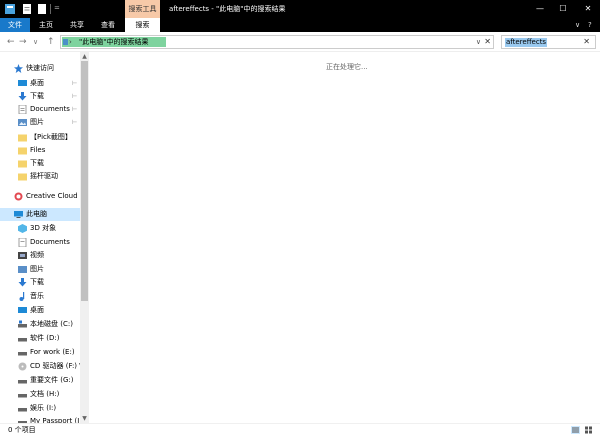  I want to click on nav-item-pictures: 图片, so click(40, 269).